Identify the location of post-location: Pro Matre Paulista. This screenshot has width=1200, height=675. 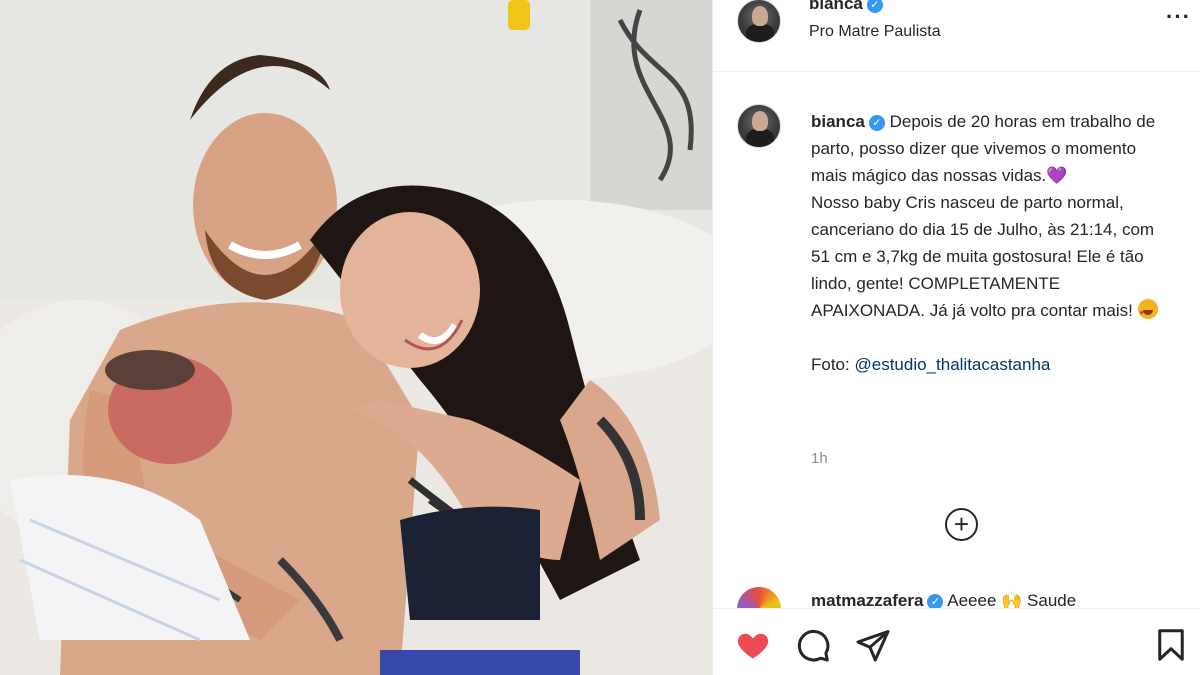
(875, 32).